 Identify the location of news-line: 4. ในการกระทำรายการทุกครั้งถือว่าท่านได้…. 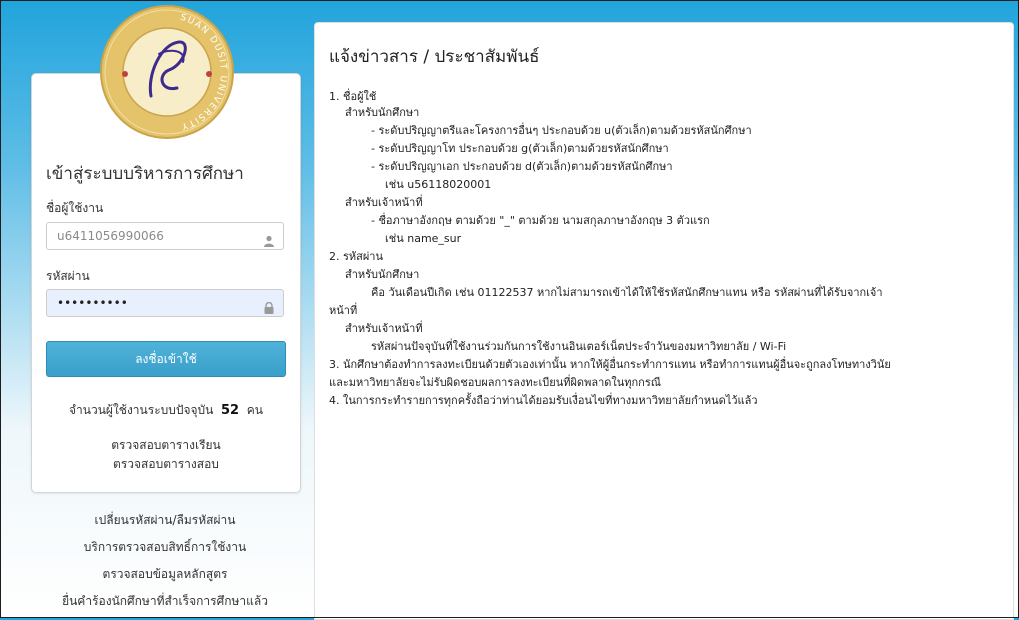
(543, 400).